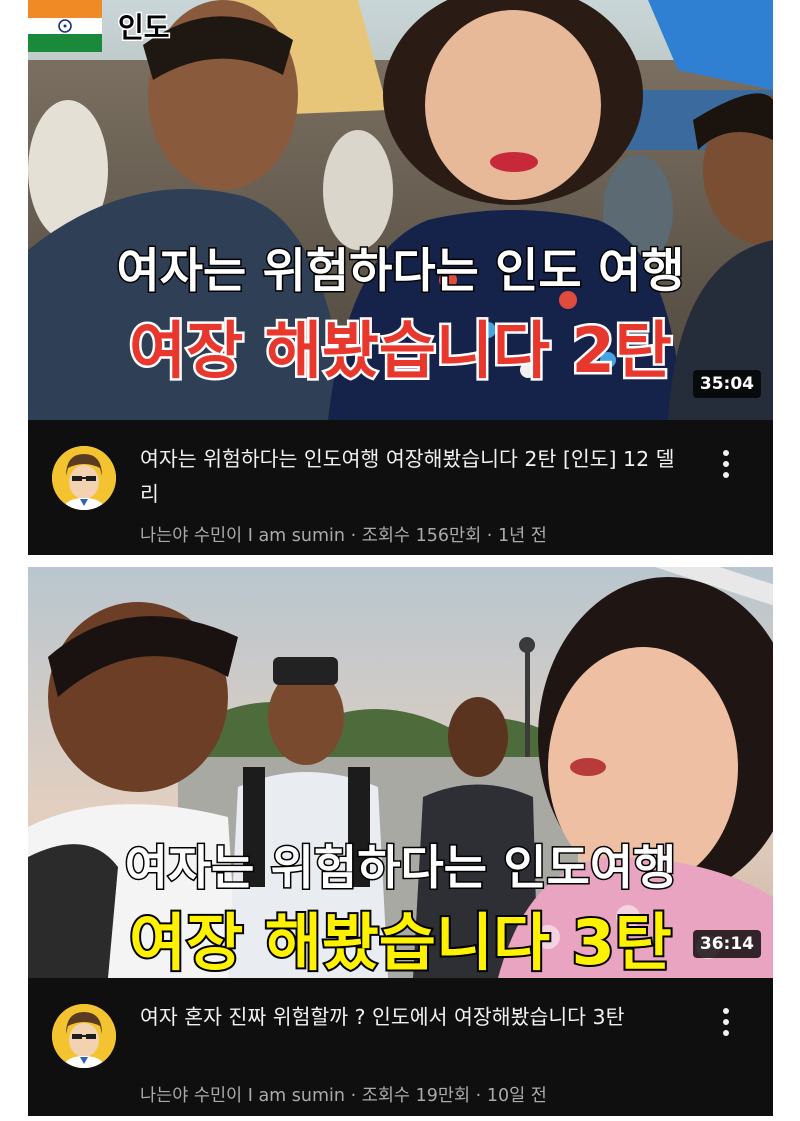 The height and width of the screenshot is (1121, 800). Describe the element at coordinates (65, 26) in the screenshot. I see `india-flag-icon` at that location.